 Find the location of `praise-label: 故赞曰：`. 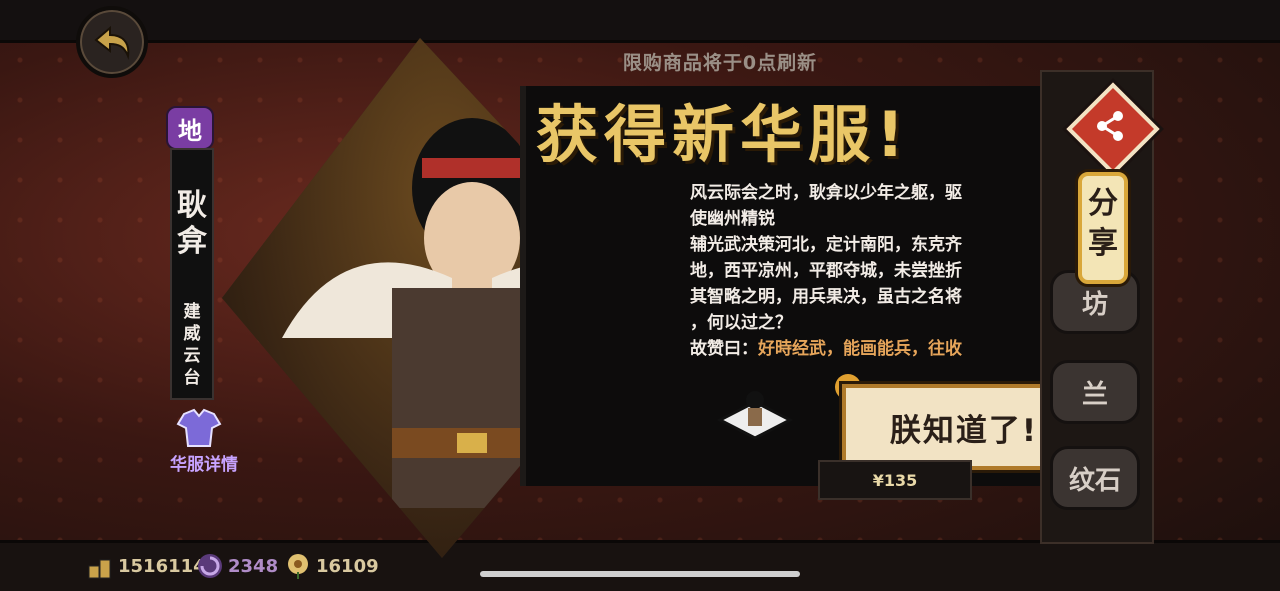

praise-label: 故赞曰： is located at coordinates (724, 349).